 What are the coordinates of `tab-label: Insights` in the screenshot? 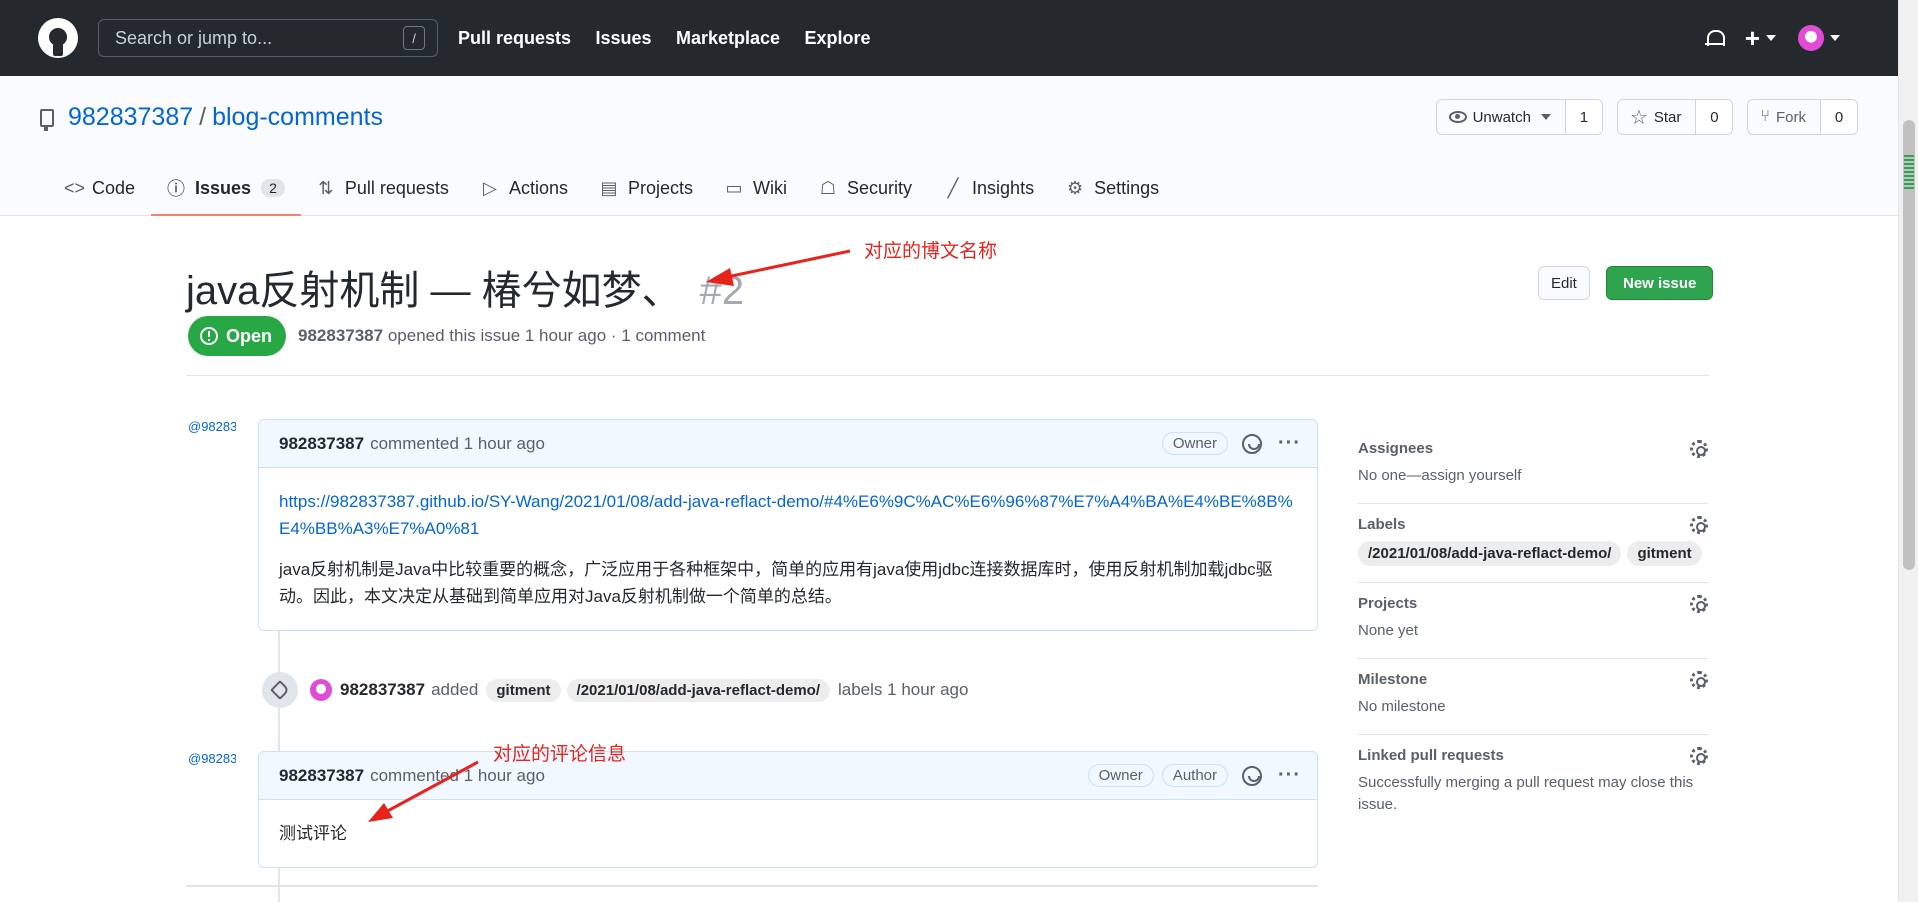 It's located at (1003, 187).